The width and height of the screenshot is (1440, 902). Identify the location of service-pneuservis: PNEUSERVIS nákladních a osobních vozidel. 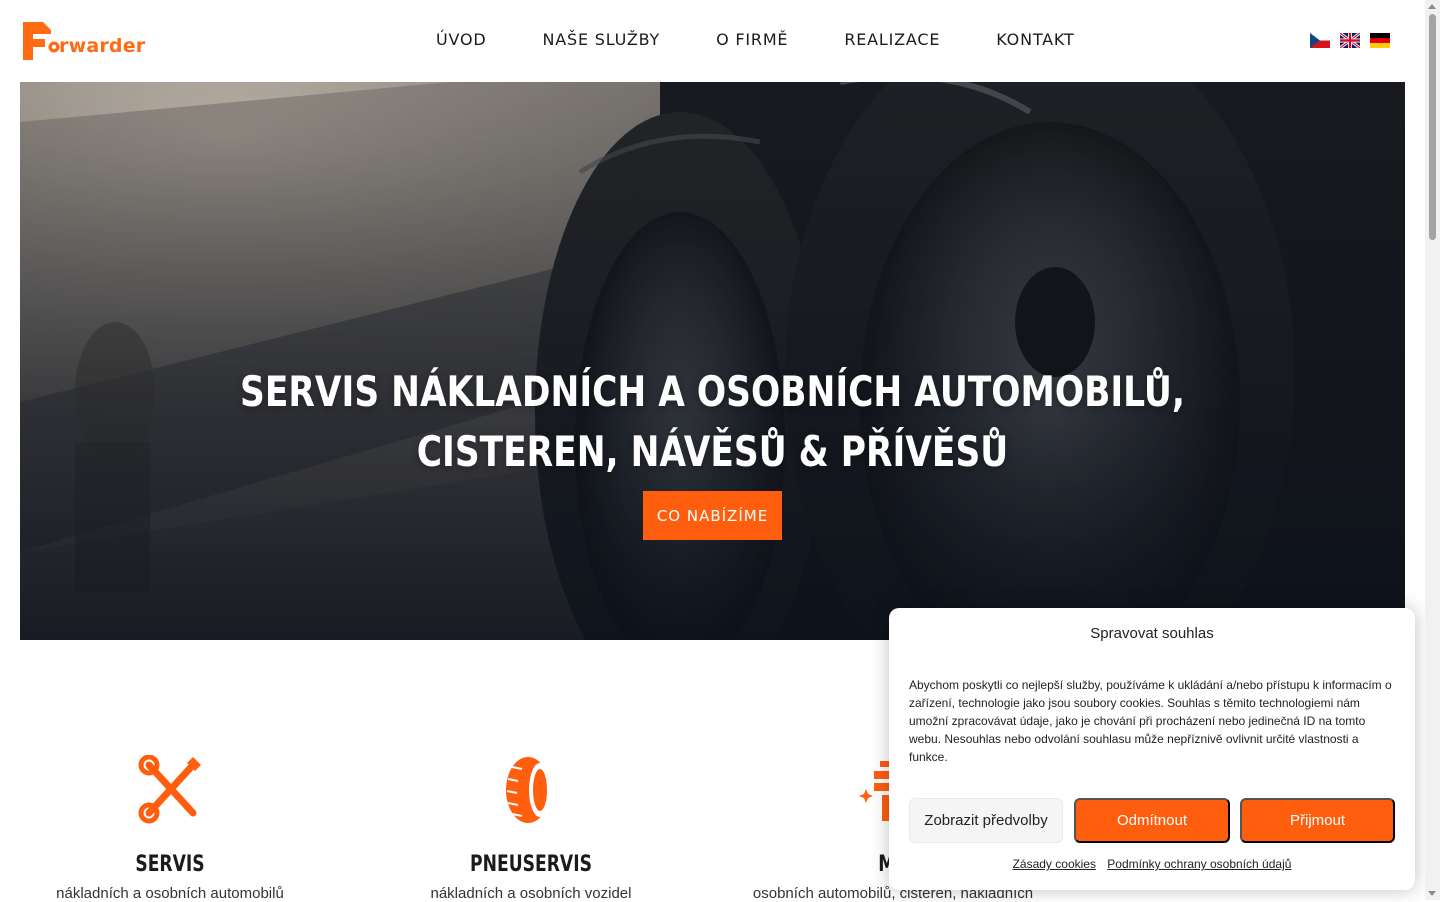
(531, 828).